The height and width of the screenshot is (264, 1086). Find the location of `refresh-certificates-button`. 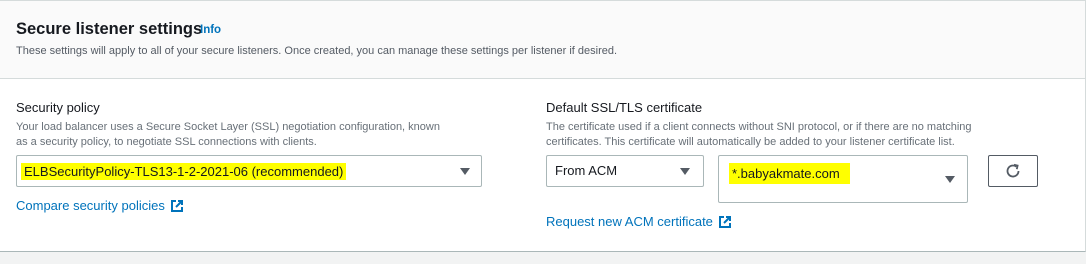

refresh-certificates-button is located at coordinates (1013, 171).